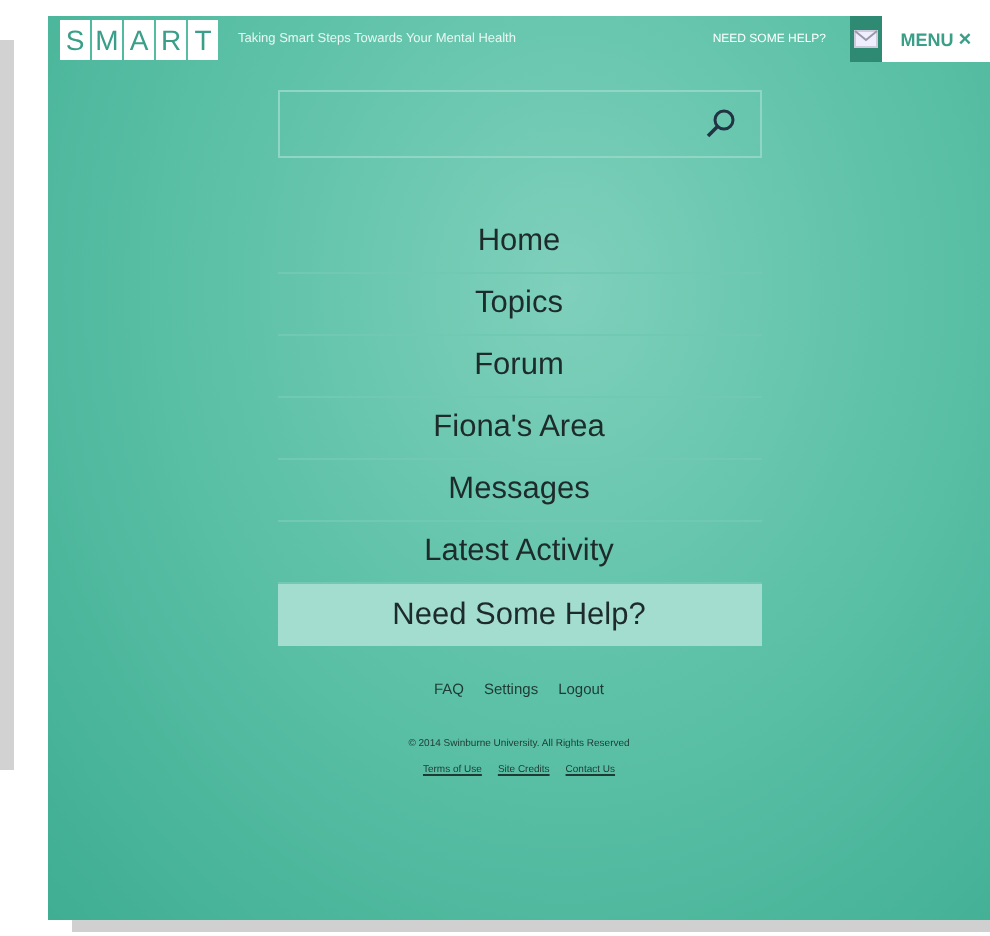 Image resolution: width=990 pixels, height=936 pixels. I want to click on nav-item: Need Some Help?, so click(519, 615).